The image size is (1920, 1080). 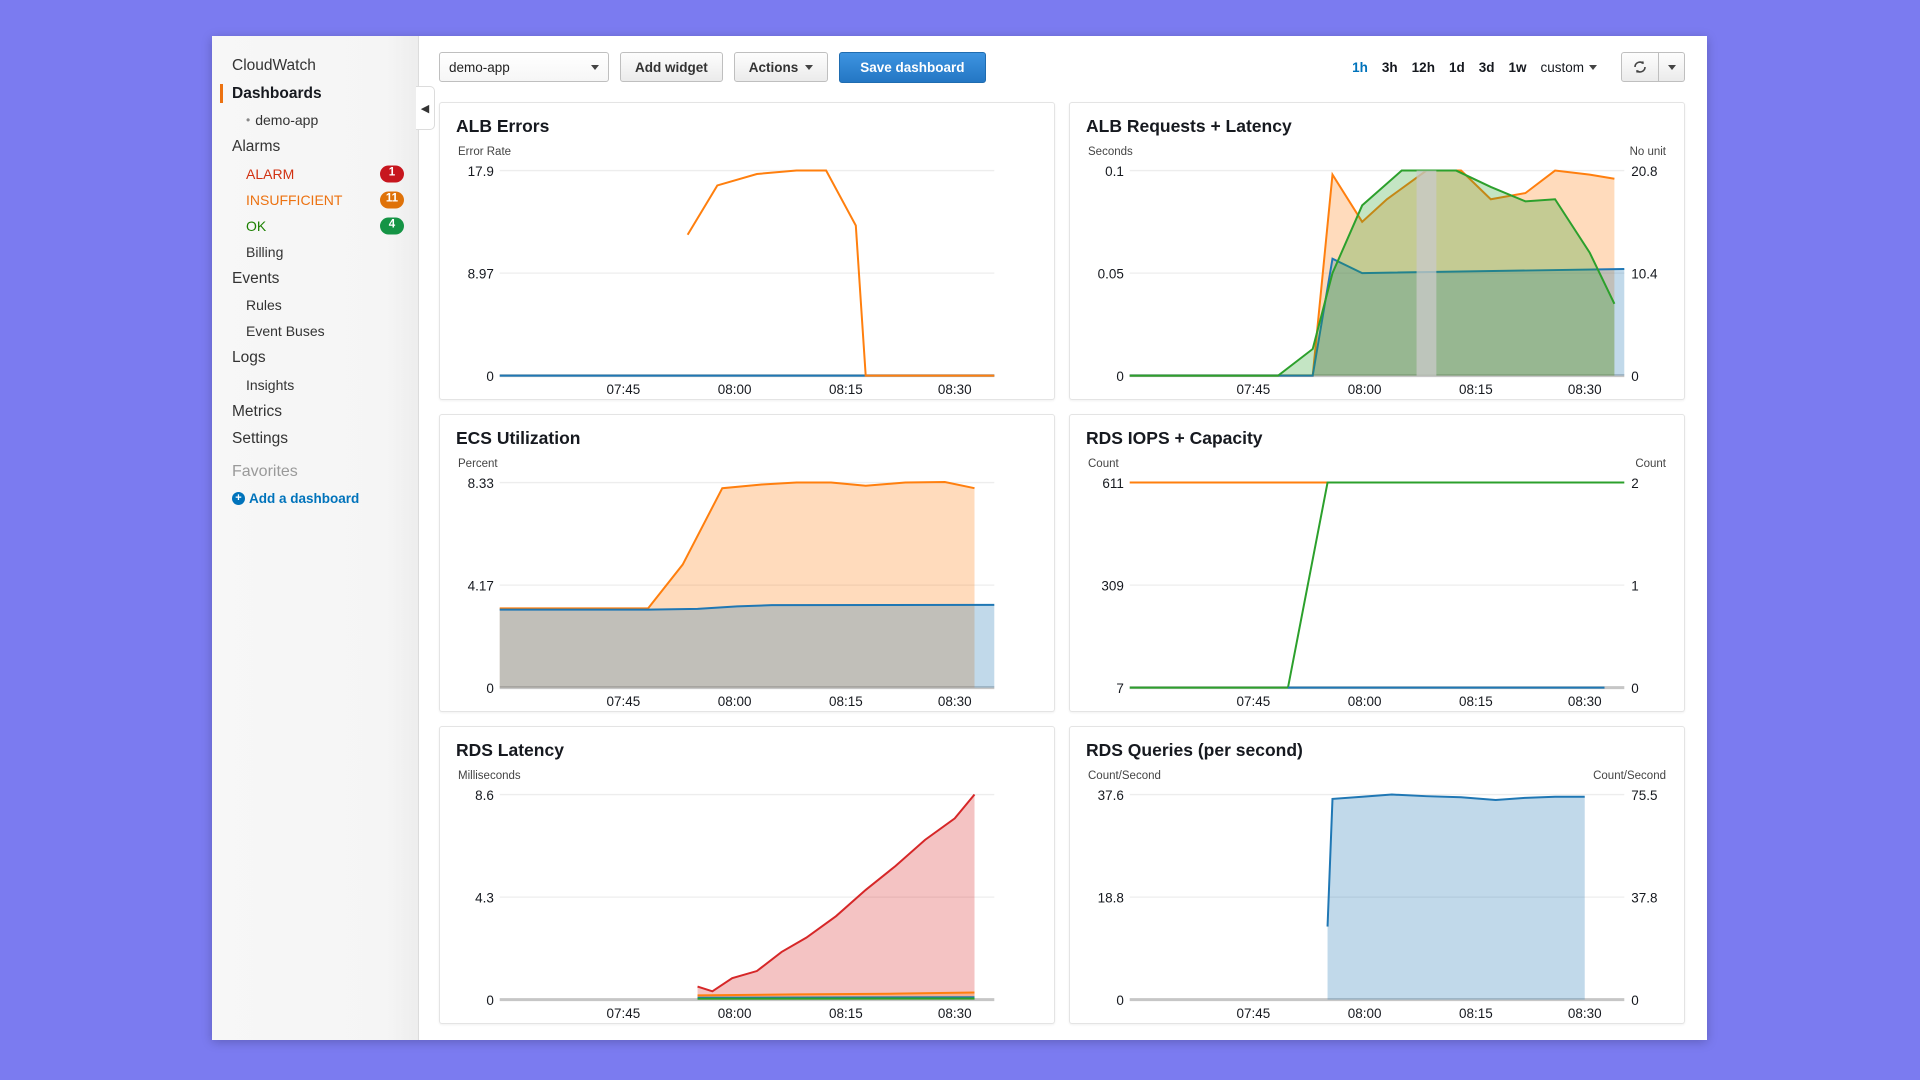 What do you see at coordinates (264, 305) in the screenshot?
I see `sidebar-item-label: Rules` at bounding box center [264, 305].